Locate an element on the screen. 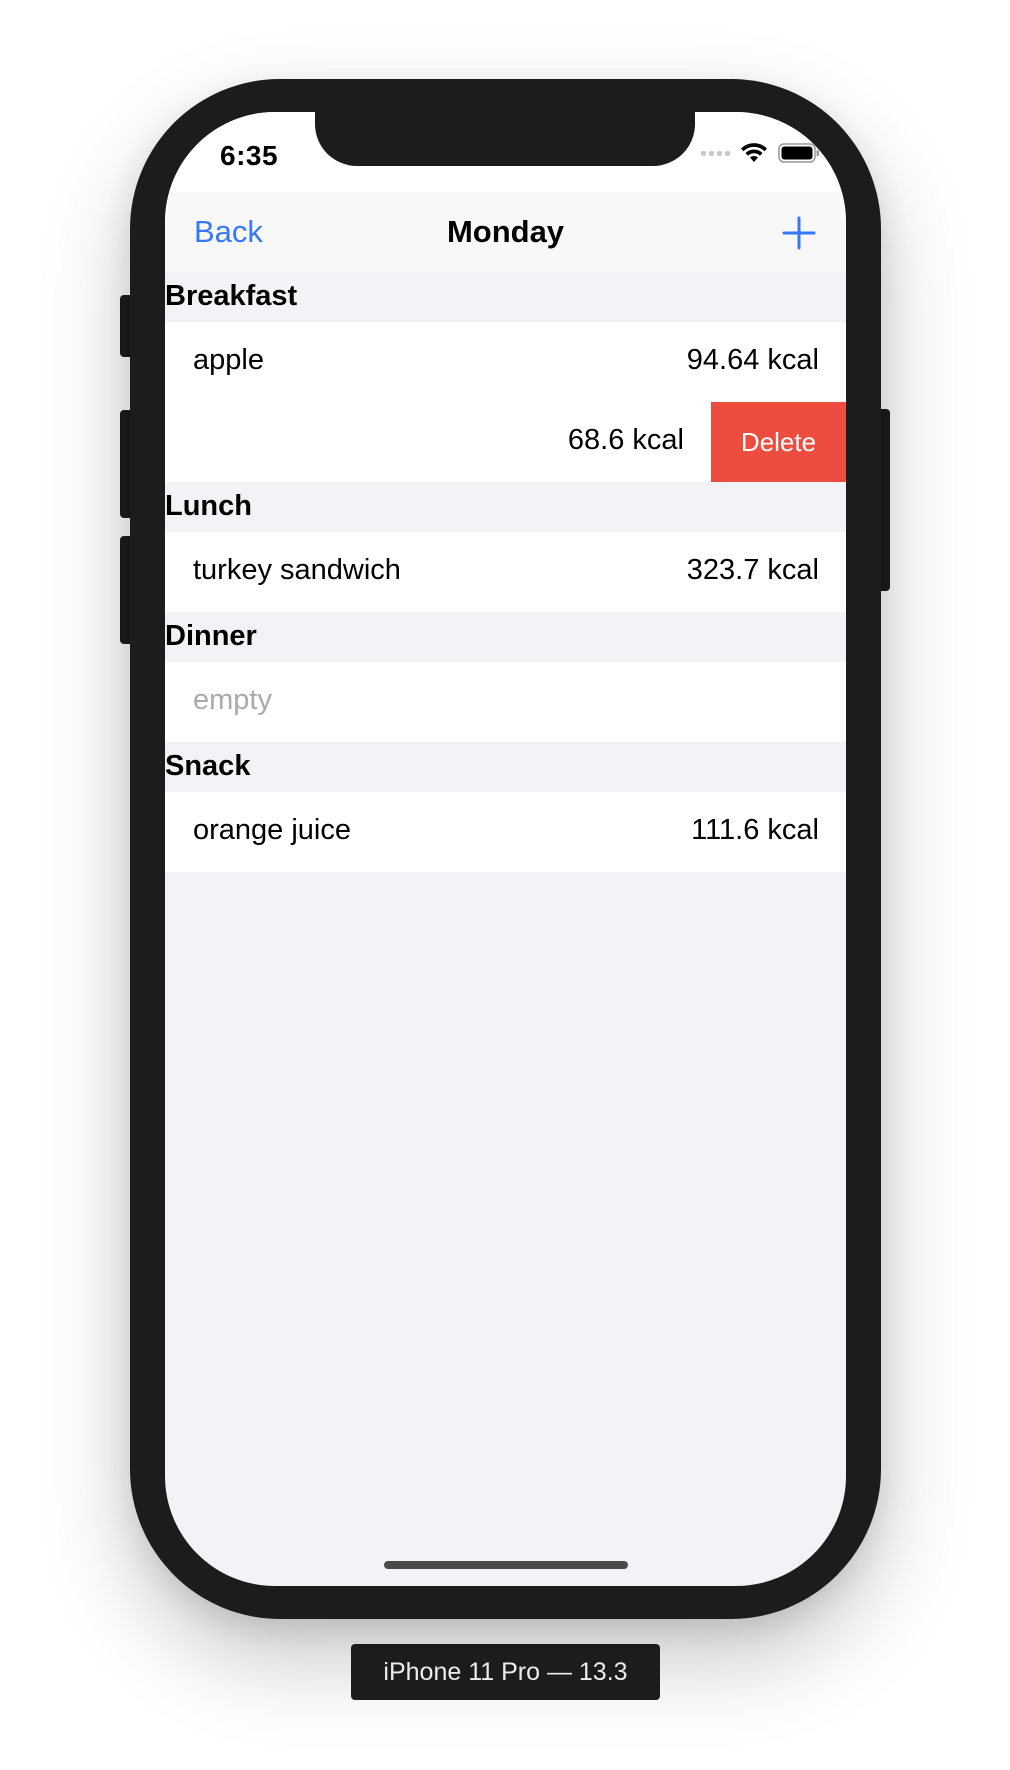 The height and width of the screenshot is (1770, 1010). empty-placeholder: empty is located at coordinates (232, 700).